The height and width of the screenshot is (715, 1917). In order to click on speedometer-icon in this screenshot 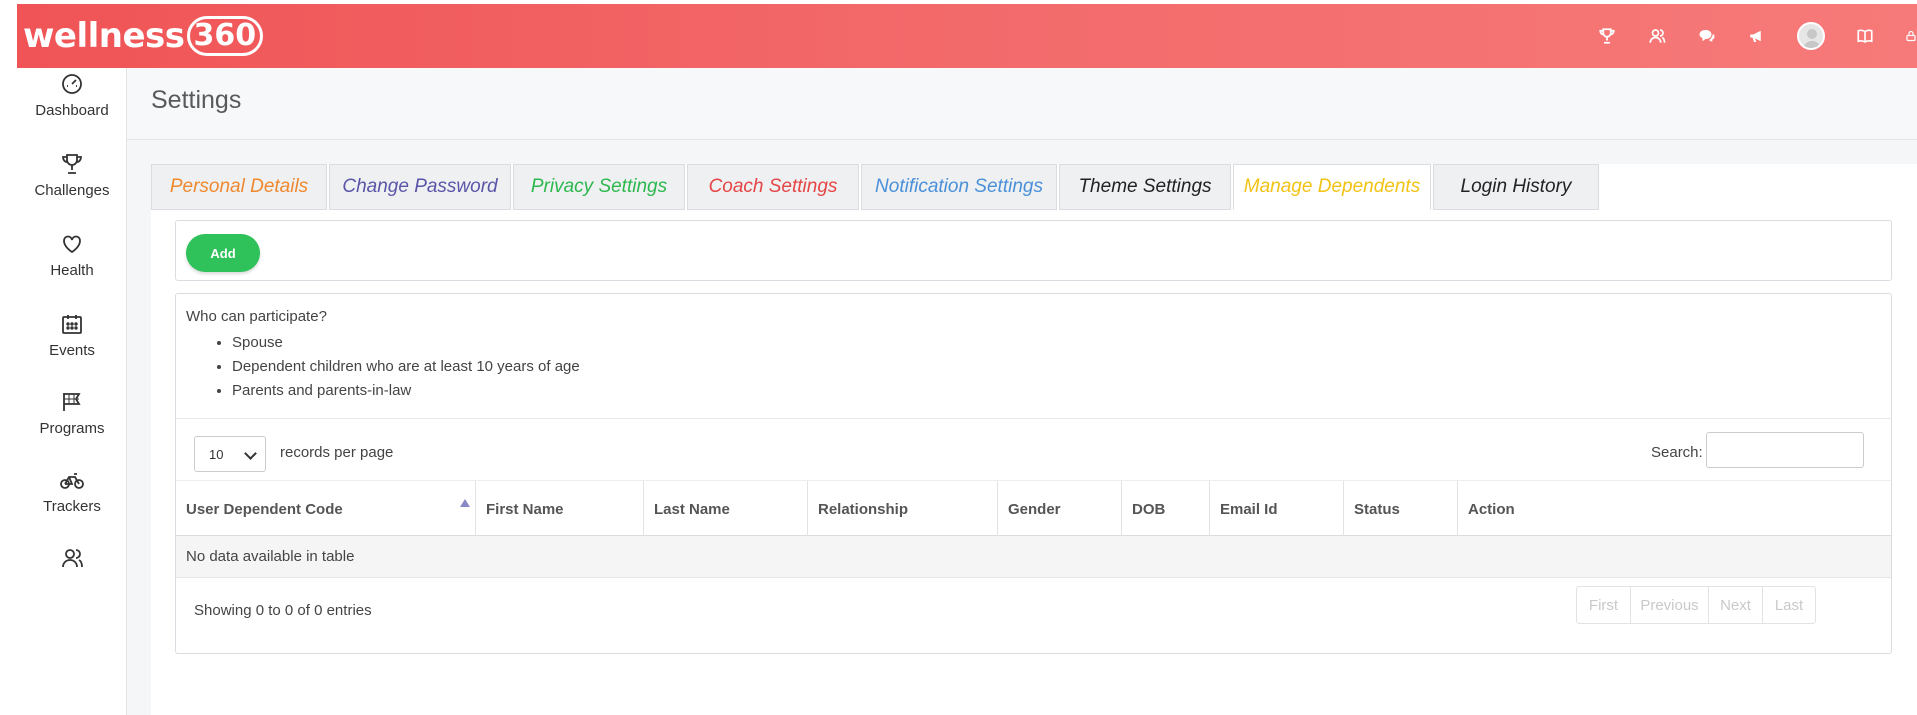, I will do `click(72, 84)`.